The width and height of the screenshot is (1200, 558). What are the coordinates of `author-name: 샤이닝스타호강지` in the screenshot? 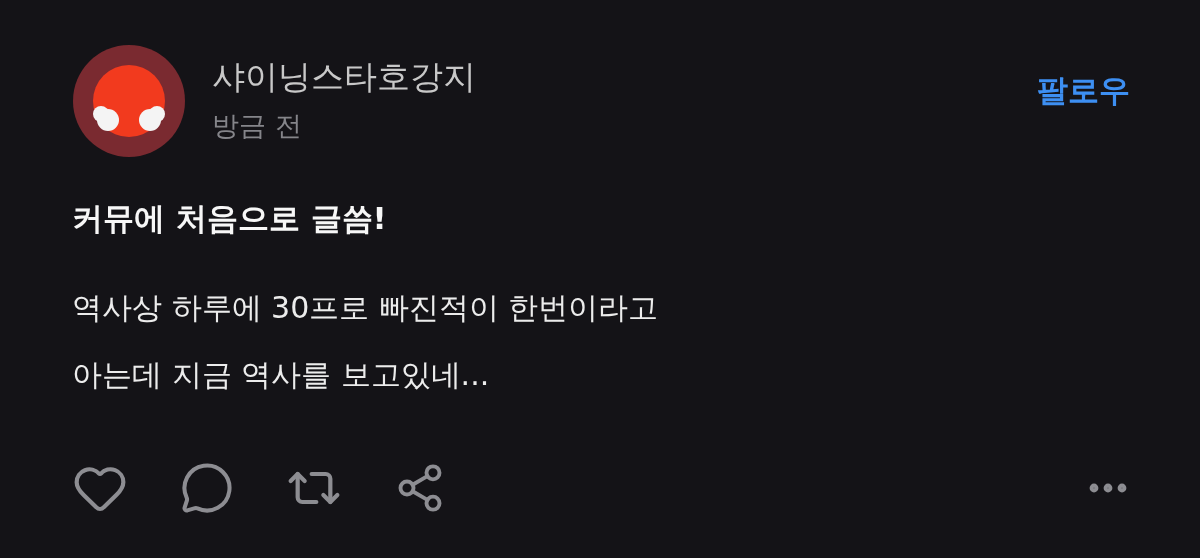 It's located at (344, 76).